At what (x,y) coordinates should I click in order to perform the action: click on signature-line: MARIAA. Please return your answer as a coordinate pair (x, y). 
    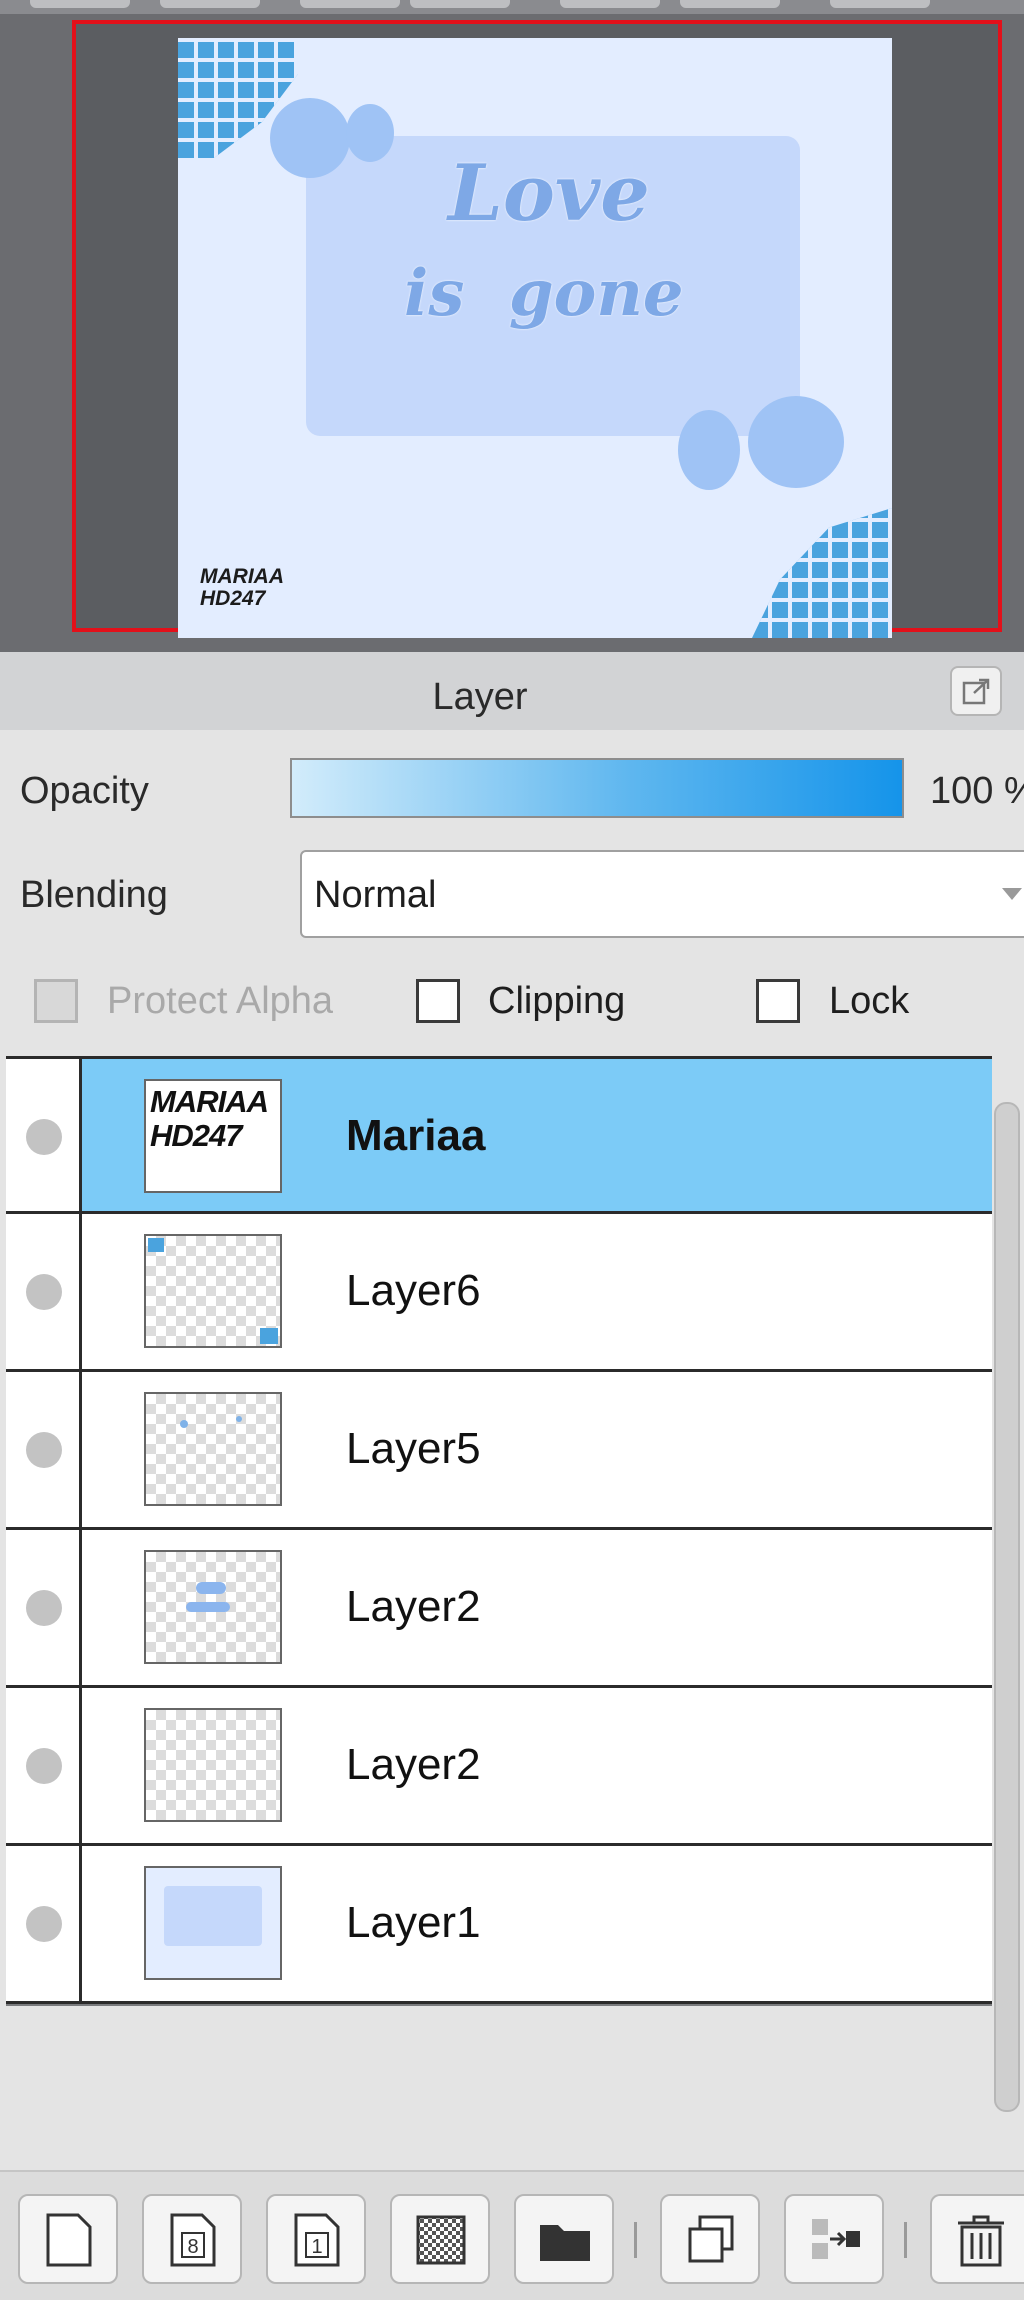
    Looking at the image, I should click on (242, 576).